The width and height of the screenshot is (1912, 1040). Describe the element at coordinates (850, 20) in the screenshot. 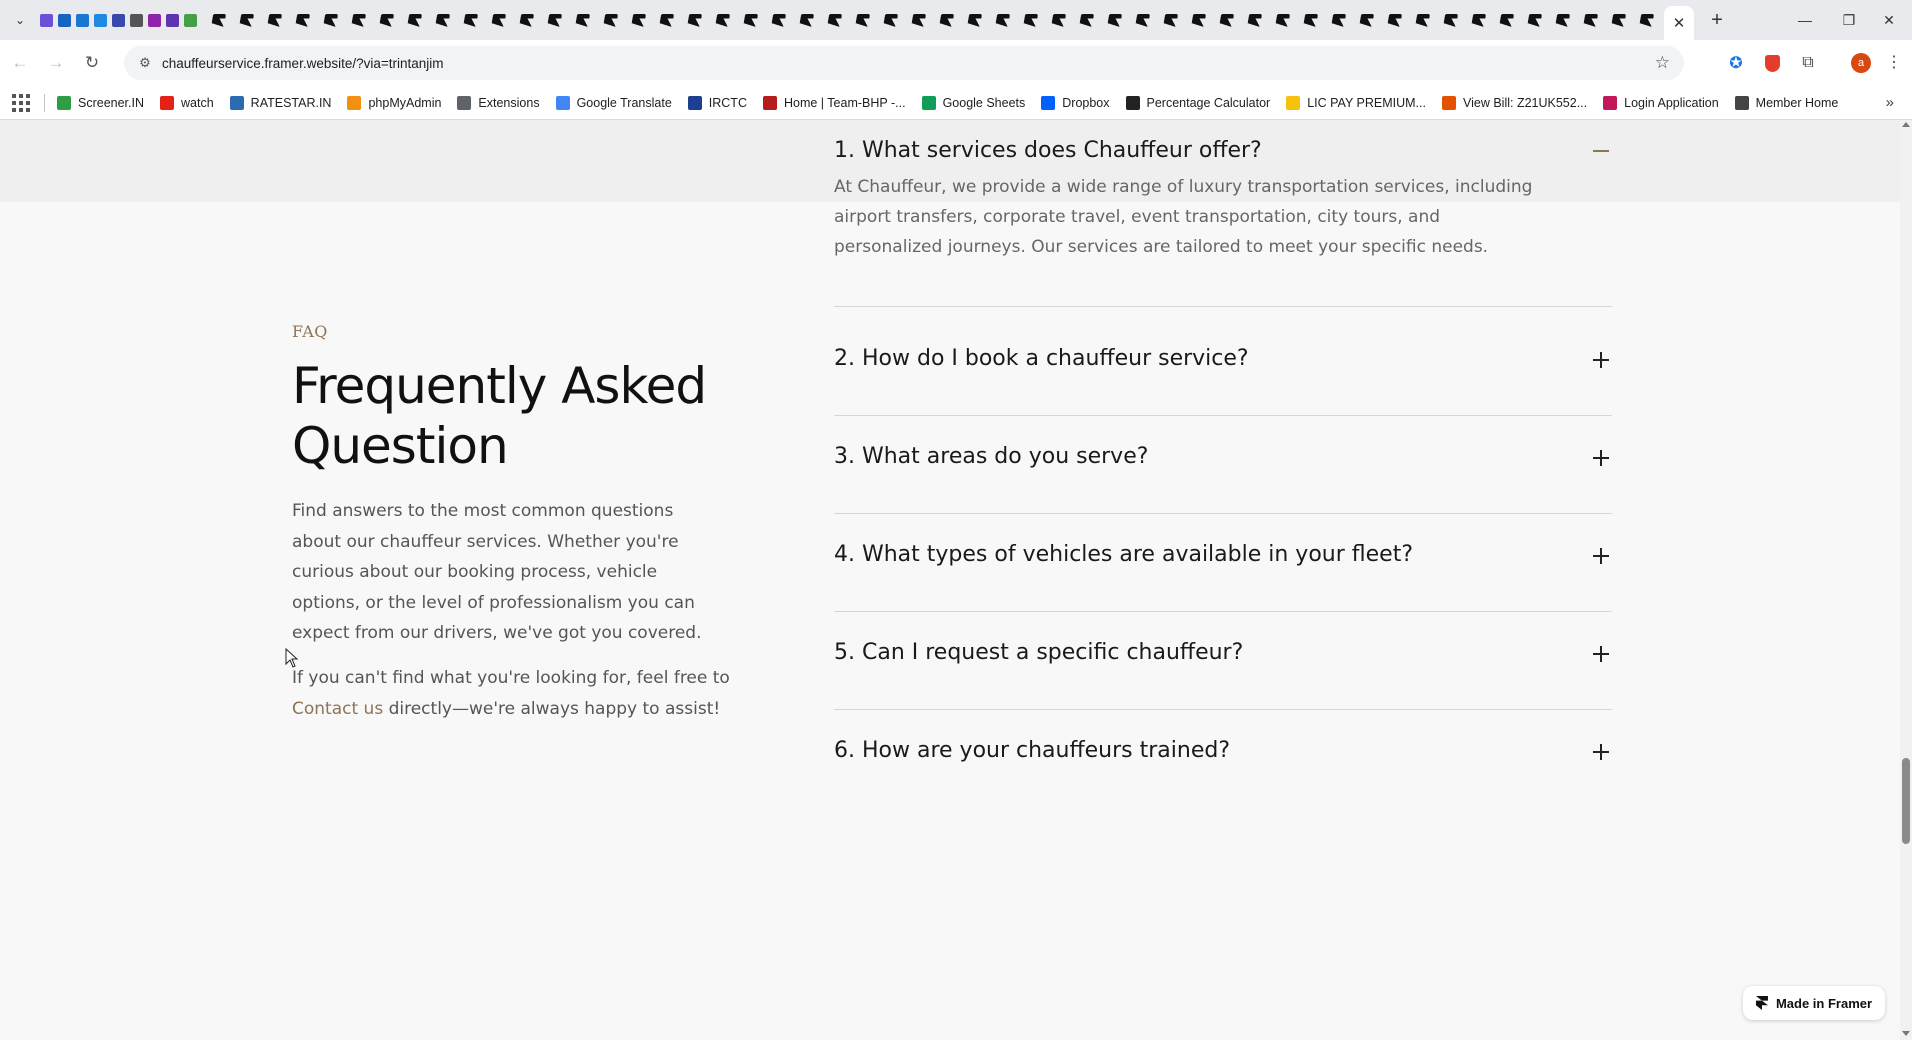

I see `pinned-tabs` at that location.